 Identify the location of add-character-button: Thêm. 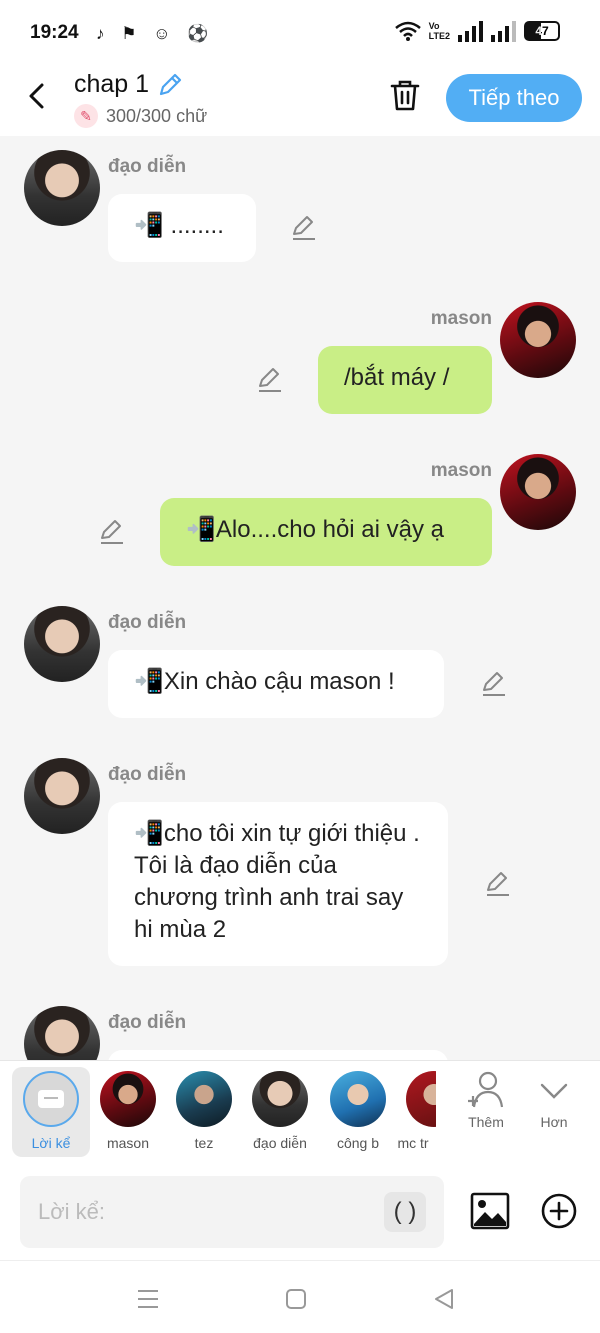
(486, 1100).